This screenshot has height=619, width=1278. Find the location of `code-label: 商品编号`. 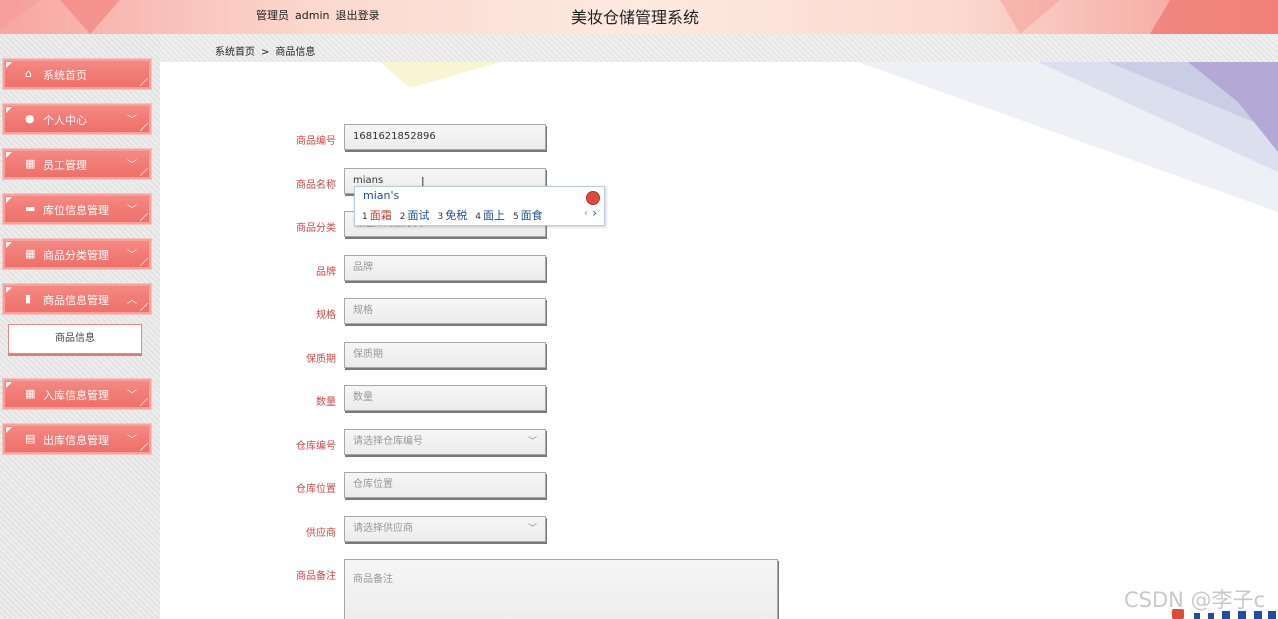

code-label: 商品编号 is located at coordinates (316, 141).